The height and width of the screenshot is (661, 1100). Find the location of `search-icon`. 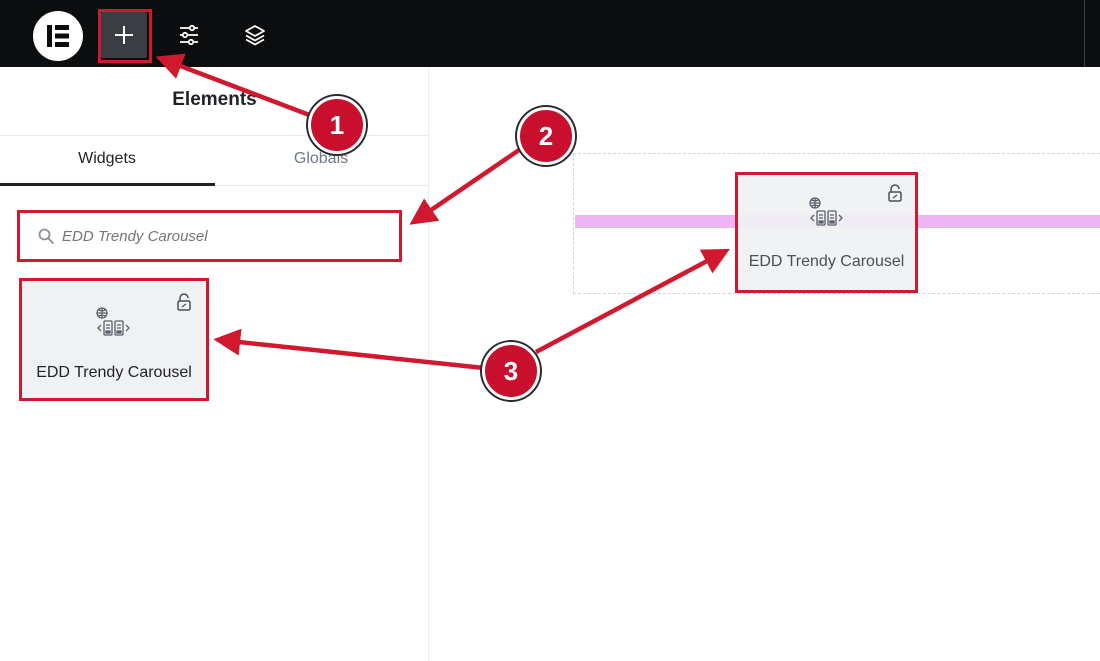

search-icon is located at coordinates (46, 236).